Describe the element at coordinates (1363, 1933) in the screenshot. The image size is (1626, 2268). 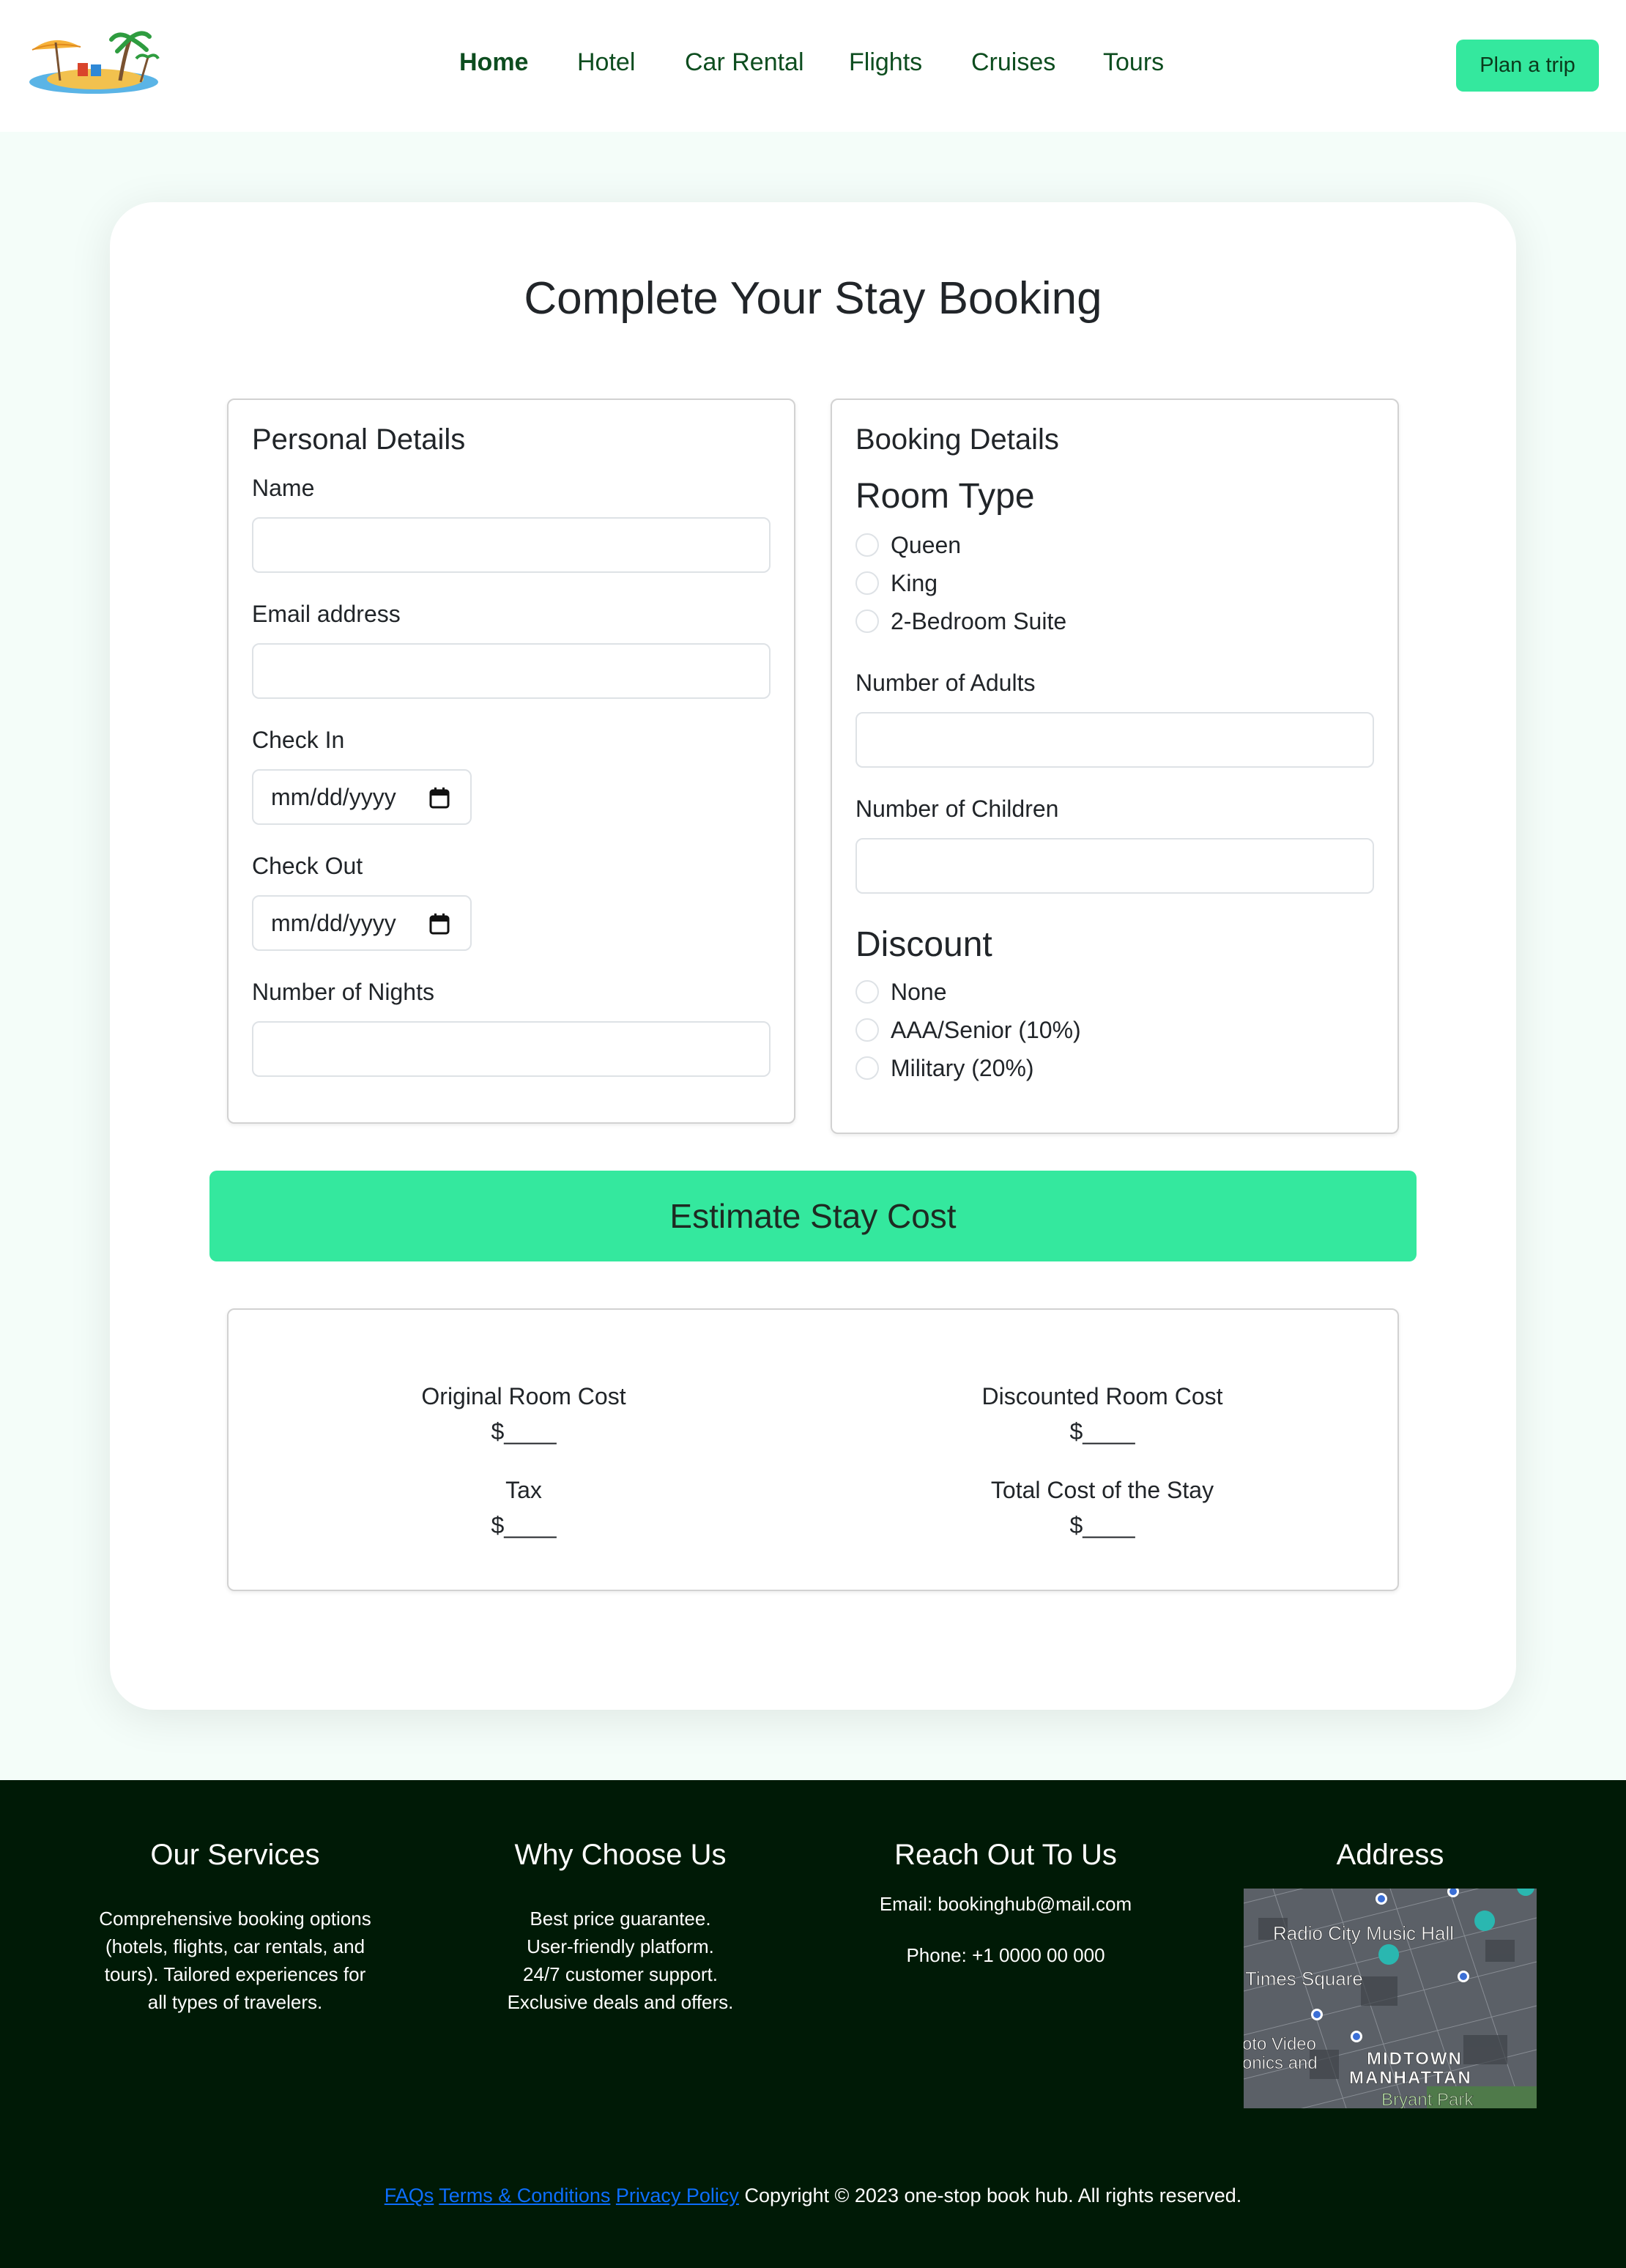
I see `map-label: Radio City Music Hall` at that location.